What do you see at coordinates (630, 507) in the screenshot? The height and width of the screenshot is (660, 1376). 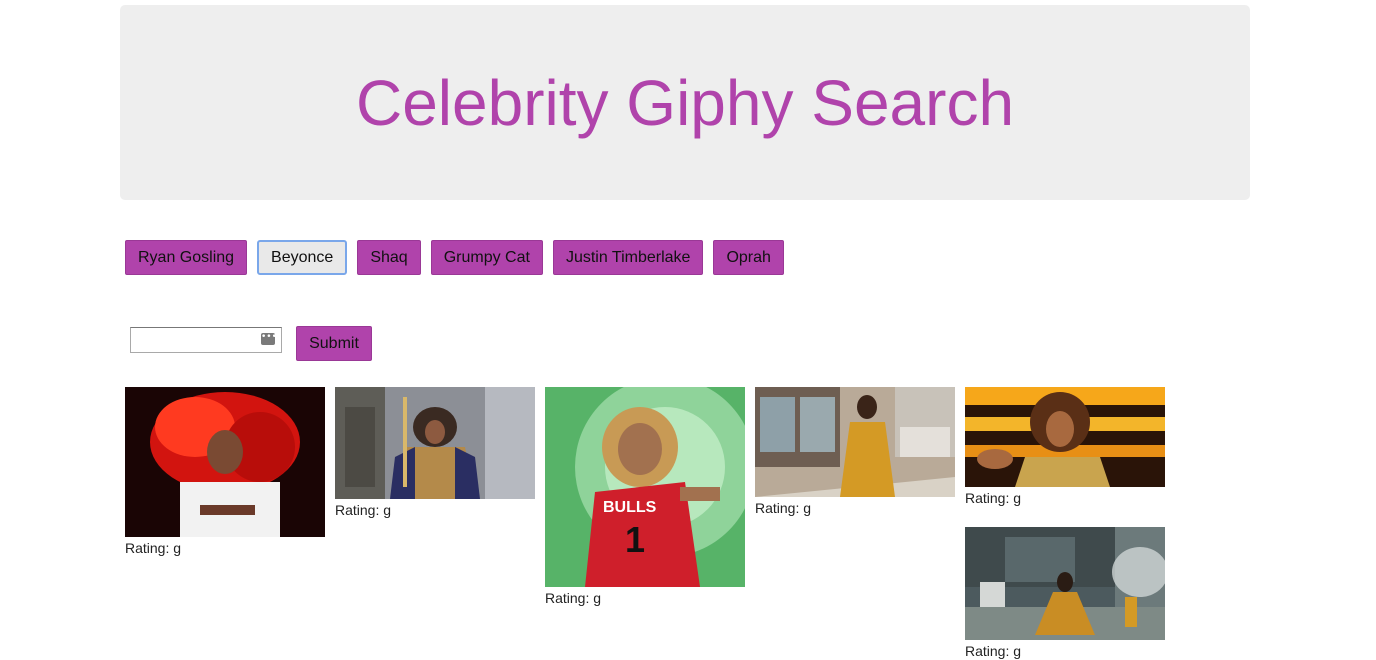 I see `svg-text: BULLS` at bounding box center [630, 507].